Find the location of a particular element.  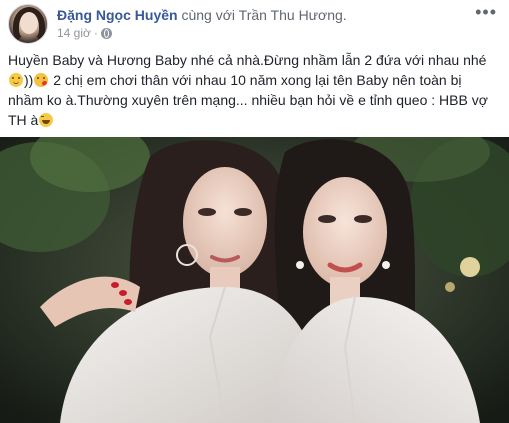

with-text: cùng với is located at coordinates (208, 15).